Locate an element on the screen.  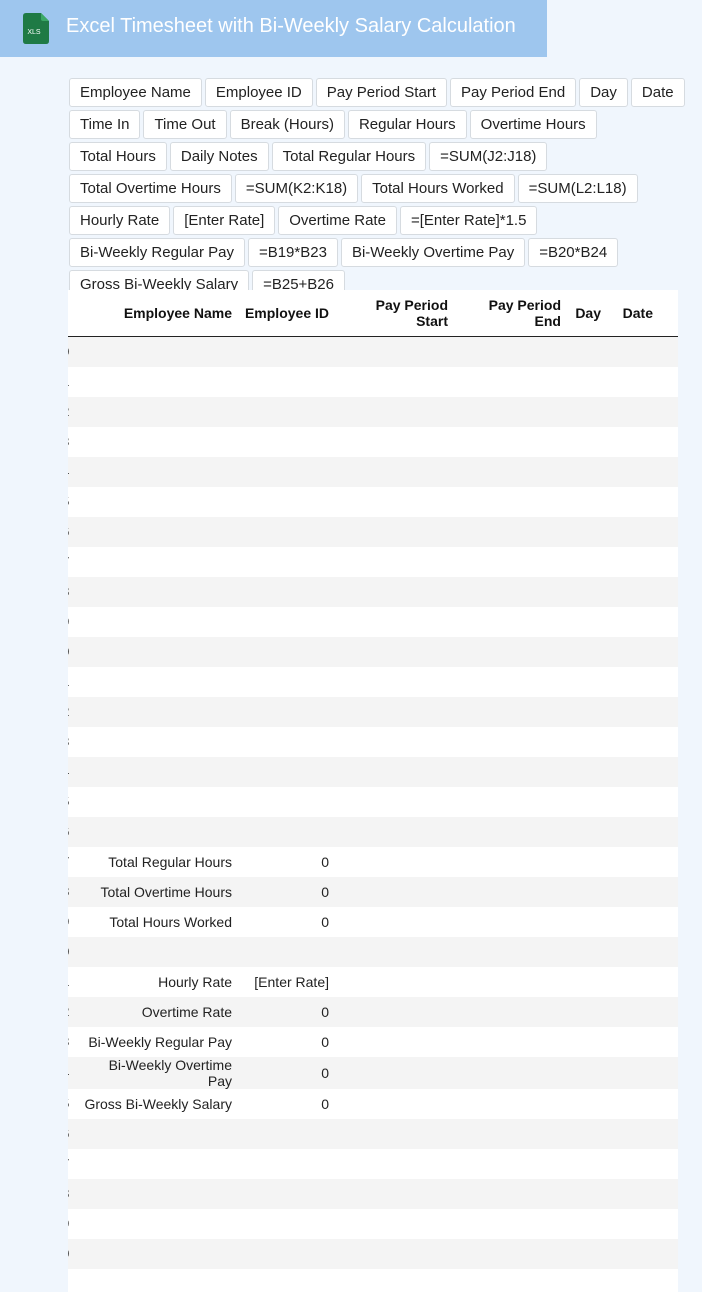
cell-employee-name: Bi-Weekly Regular Pay is located at coordinates (158, 1042).